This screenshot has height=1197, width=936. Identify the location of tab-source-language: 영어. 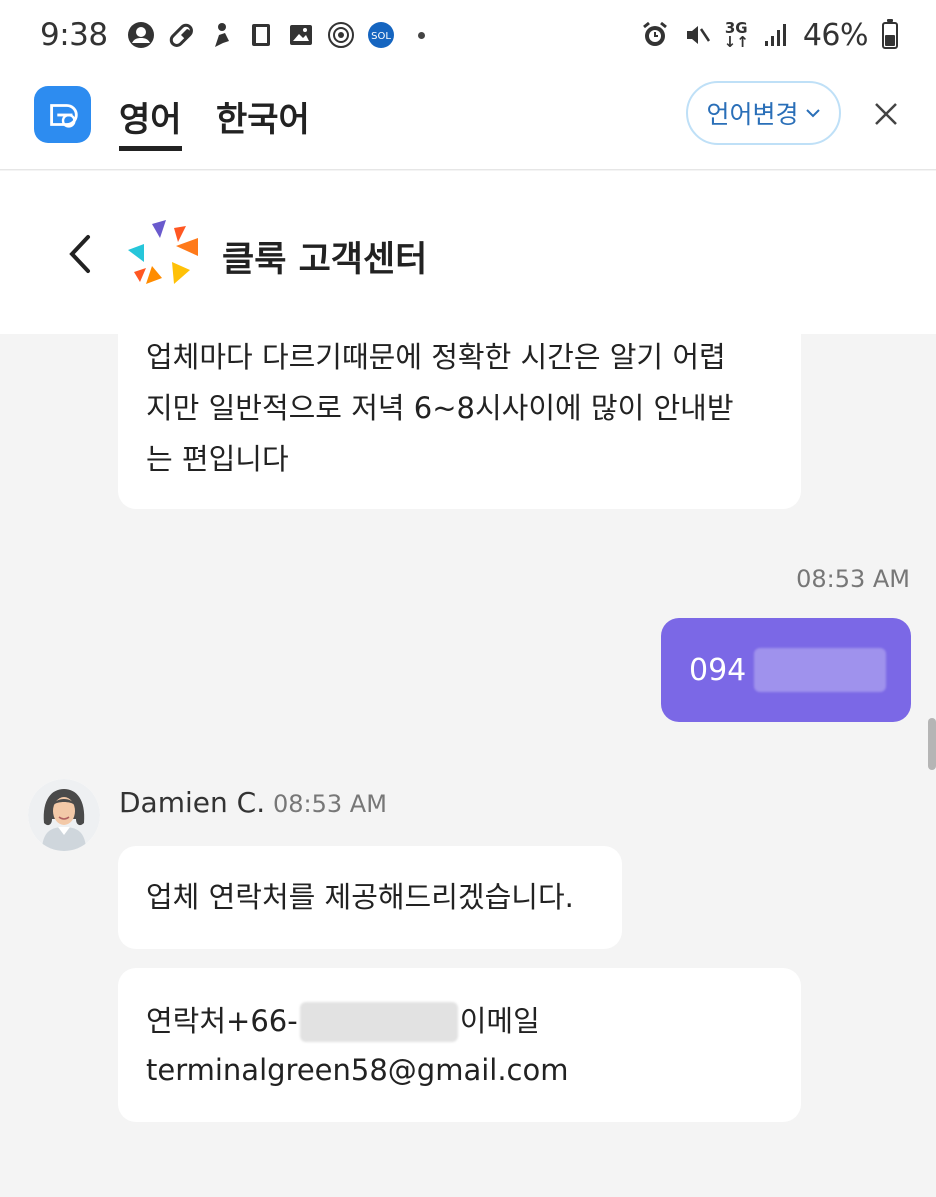
(150, 121).